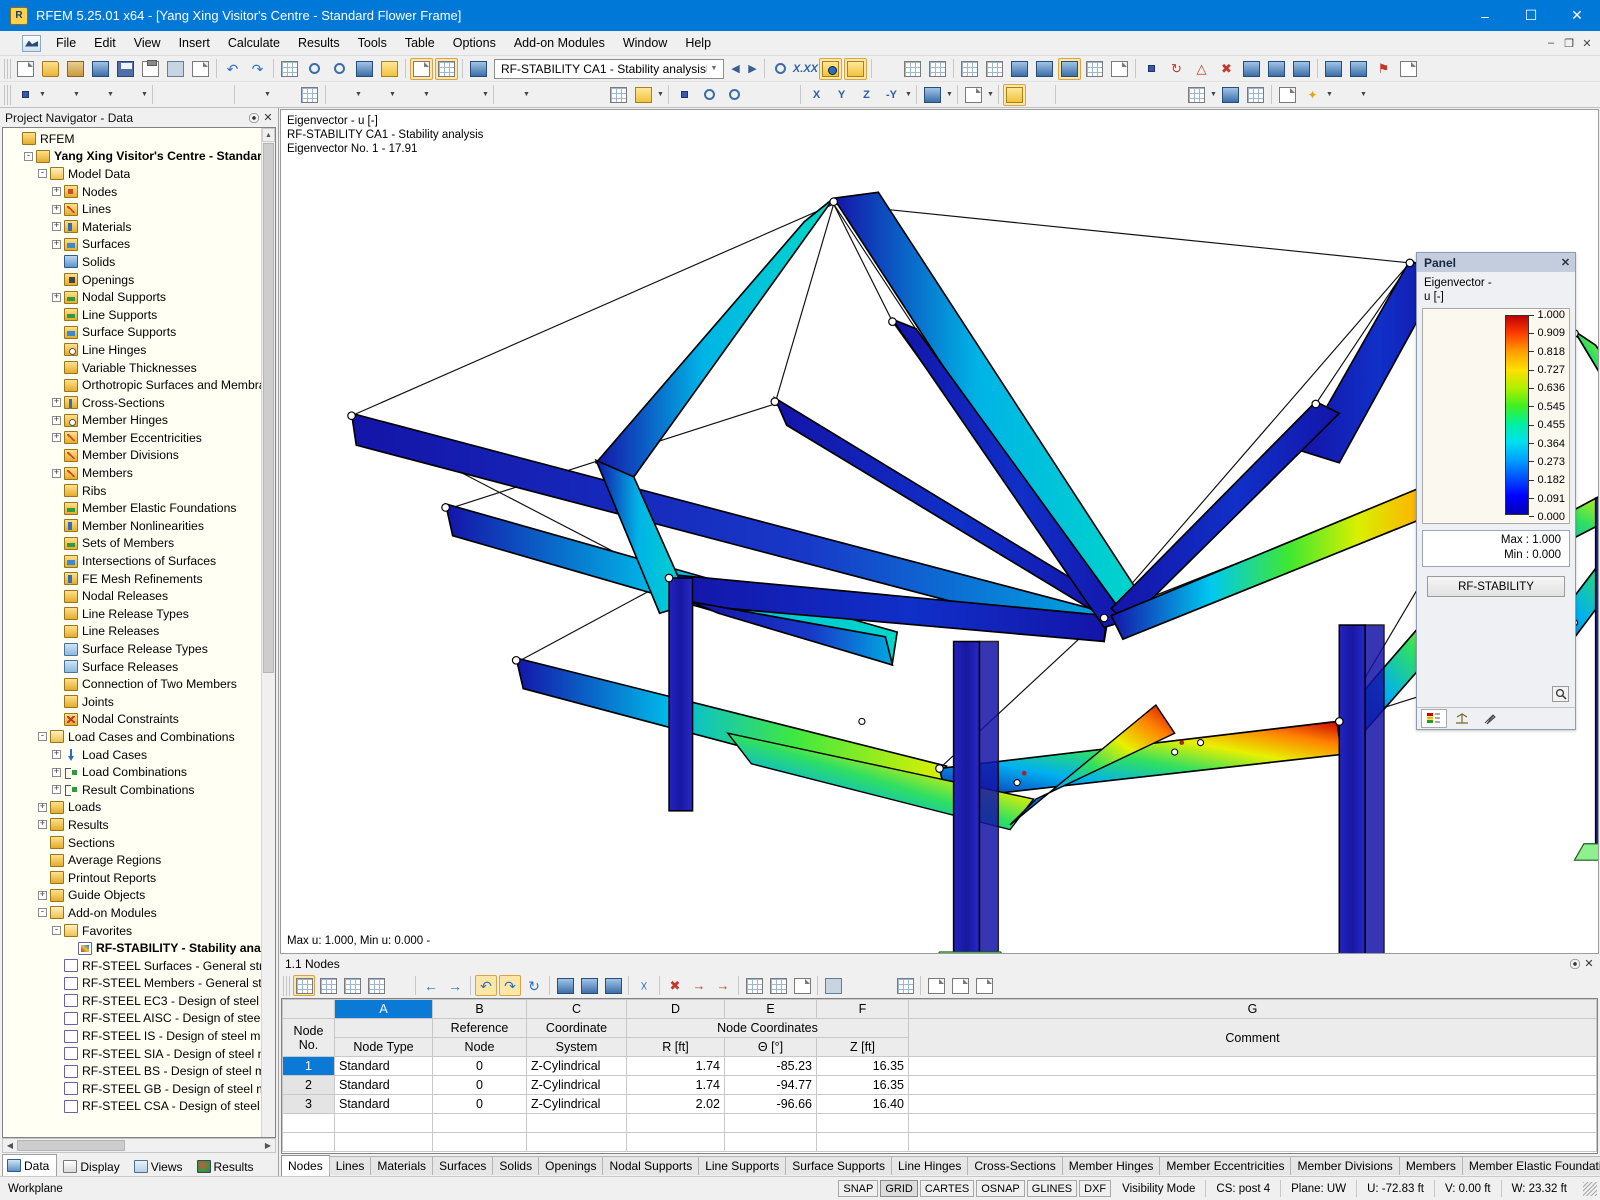 Image resolution: width=1600 pixels, height=1200 pixels. Describe the element at coordinates (308, 1085) in the screenshot. I see `cell-node-no: 2` at that location.